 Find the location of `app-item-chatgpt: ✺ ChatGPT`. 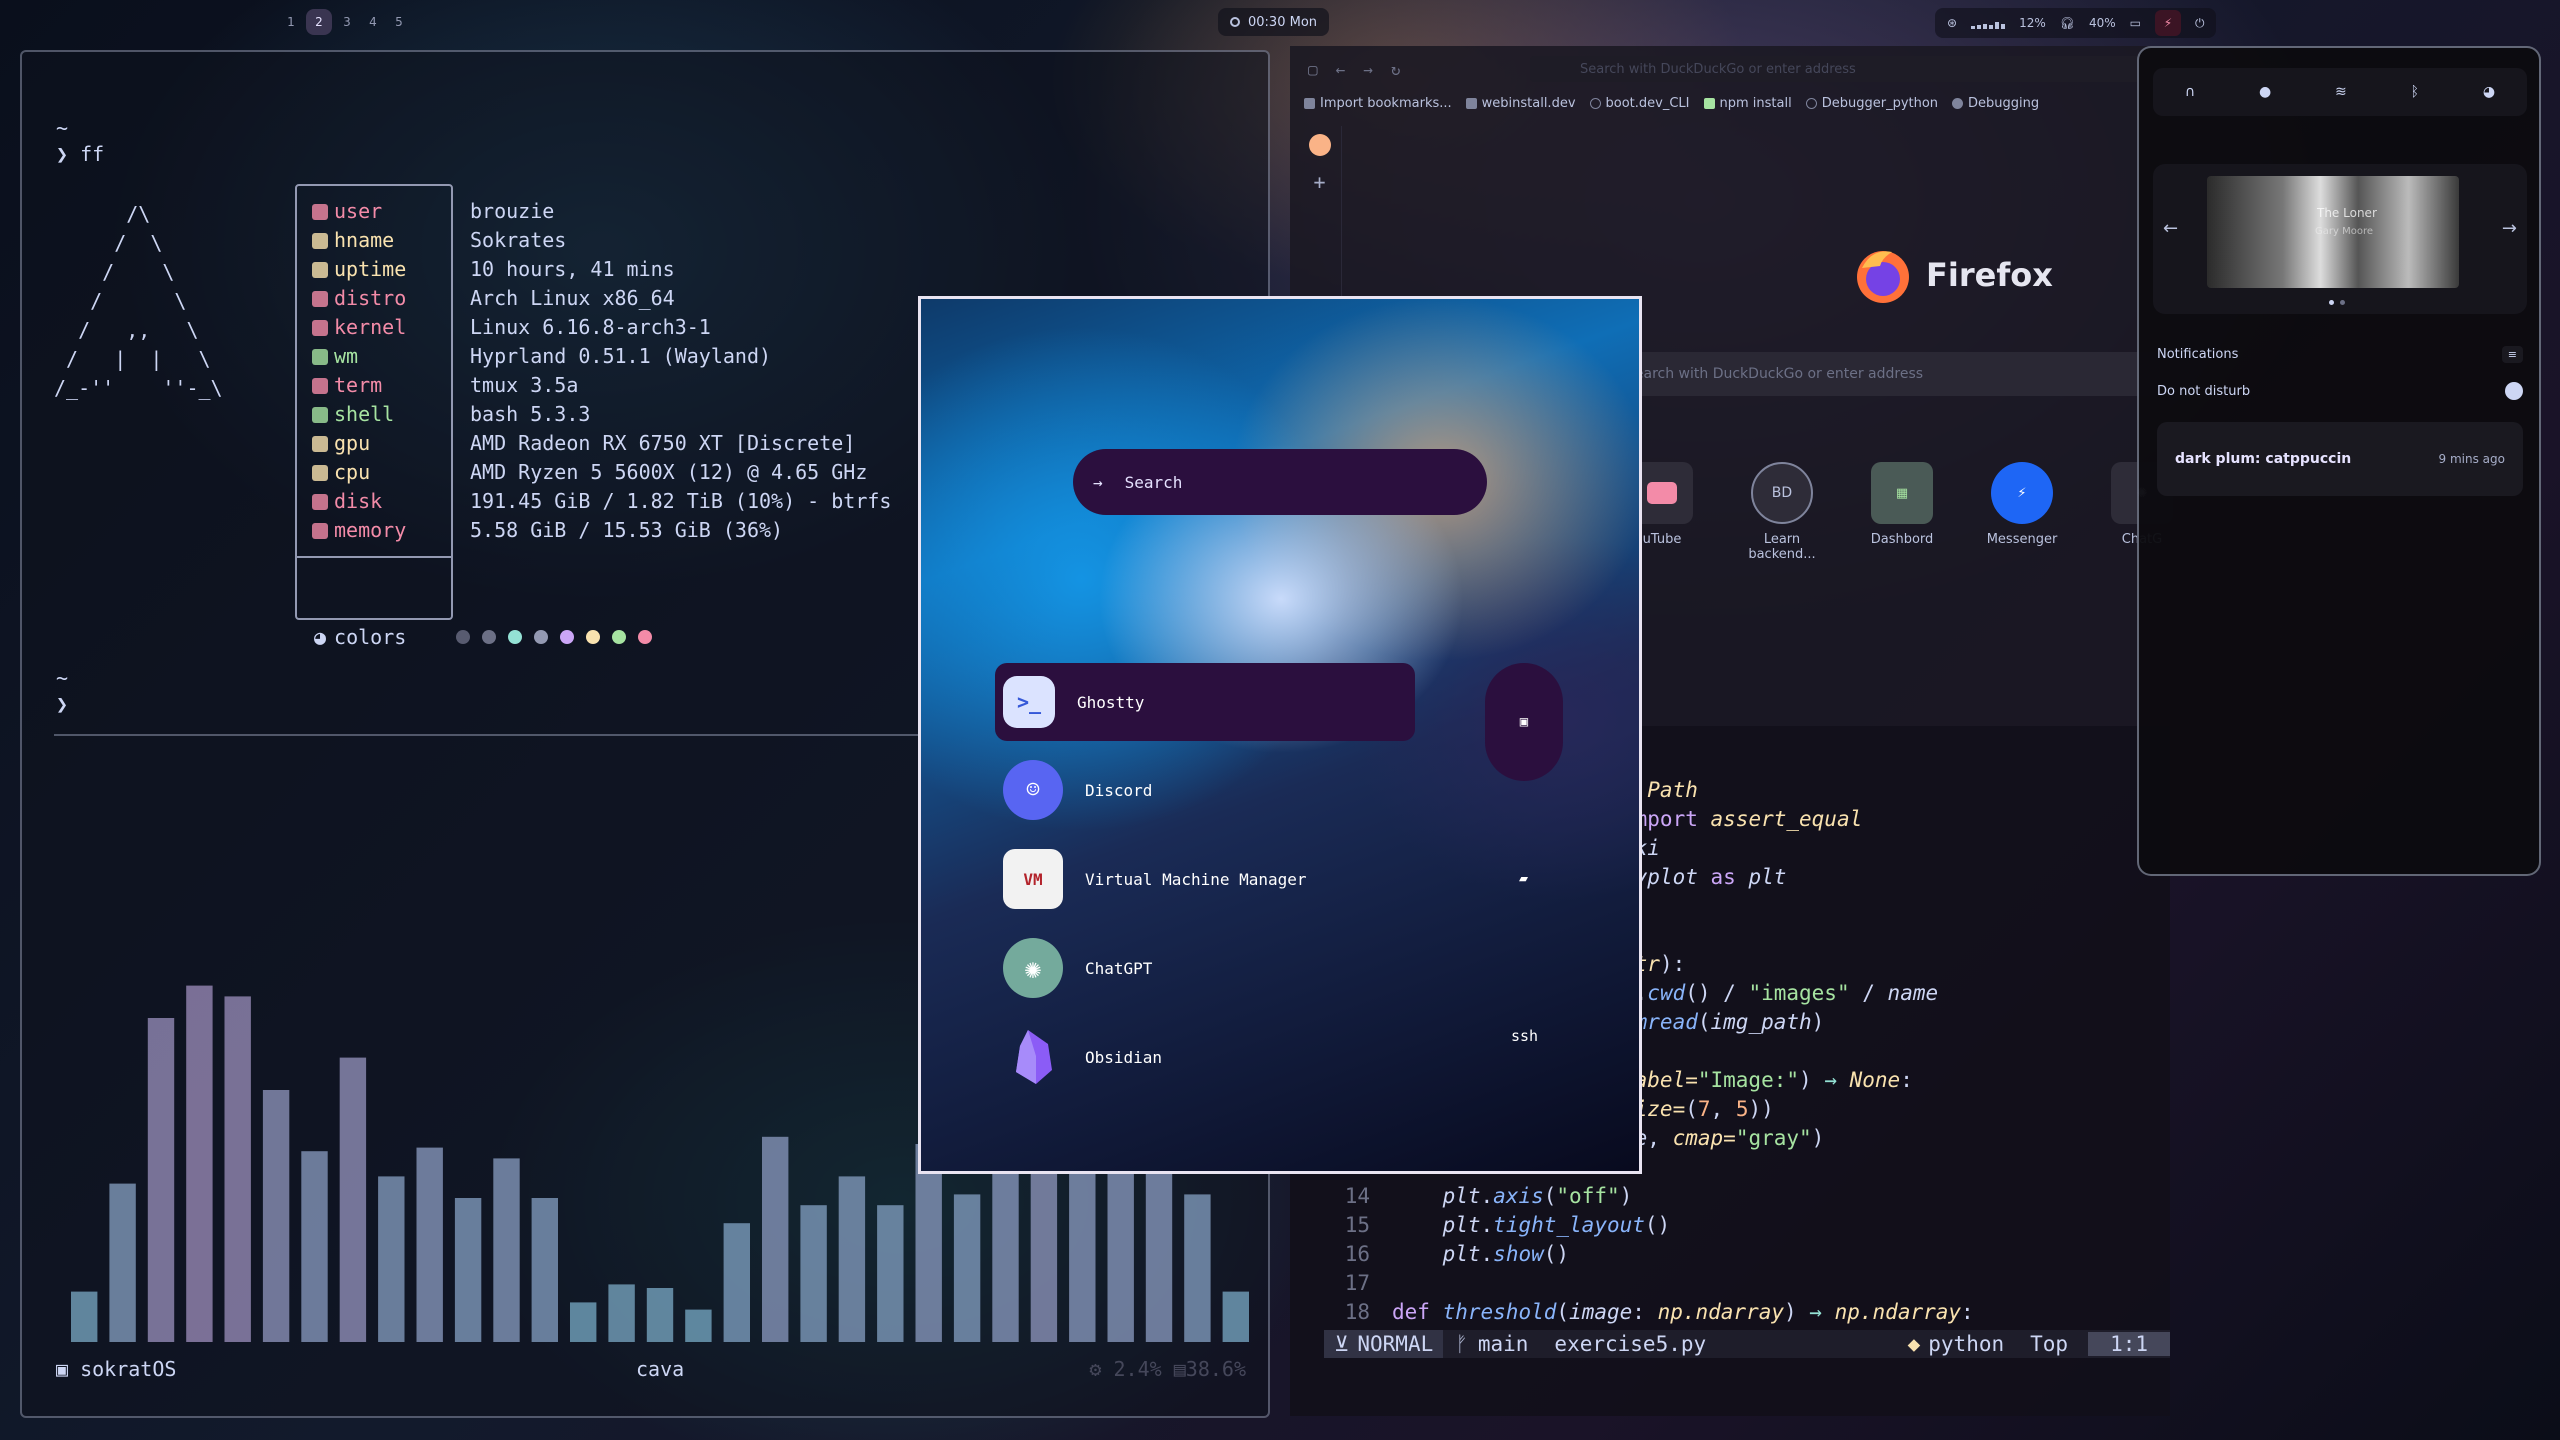

app-item-chatgpt: ✺ ChatGPT is located at coordinates (1205, 968).